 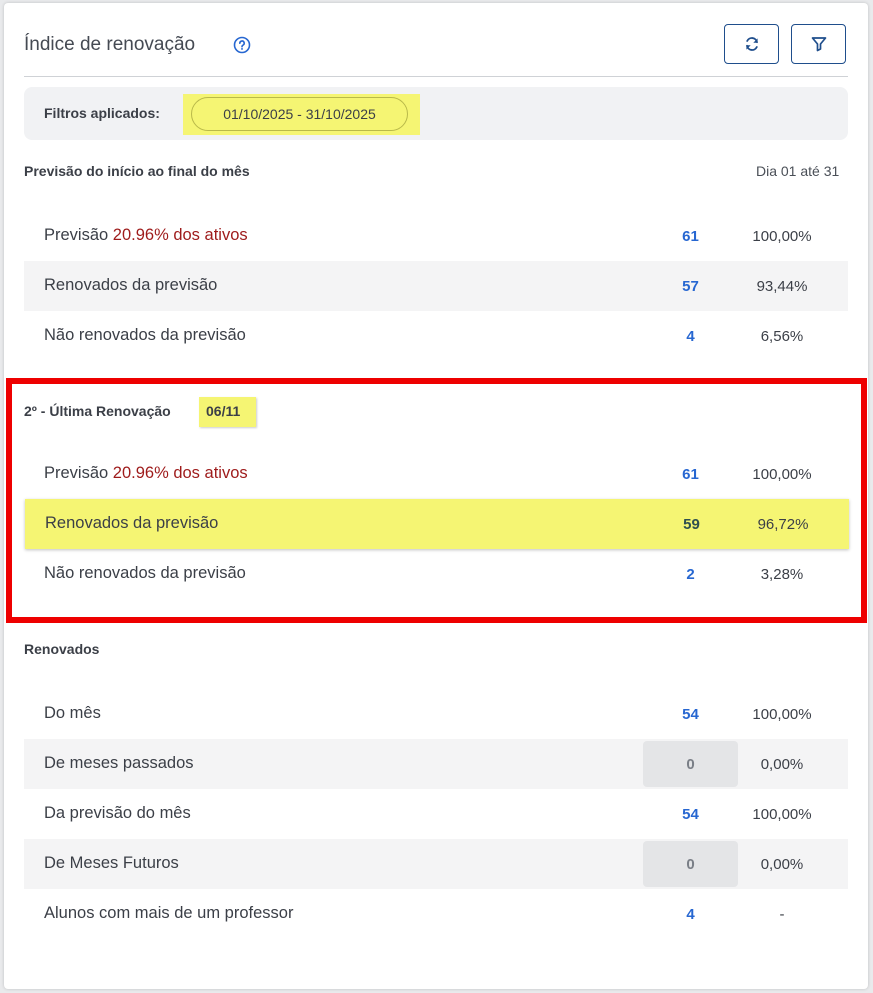 I want to click on row-percent: 93,44%, so click(x=782, y=286).